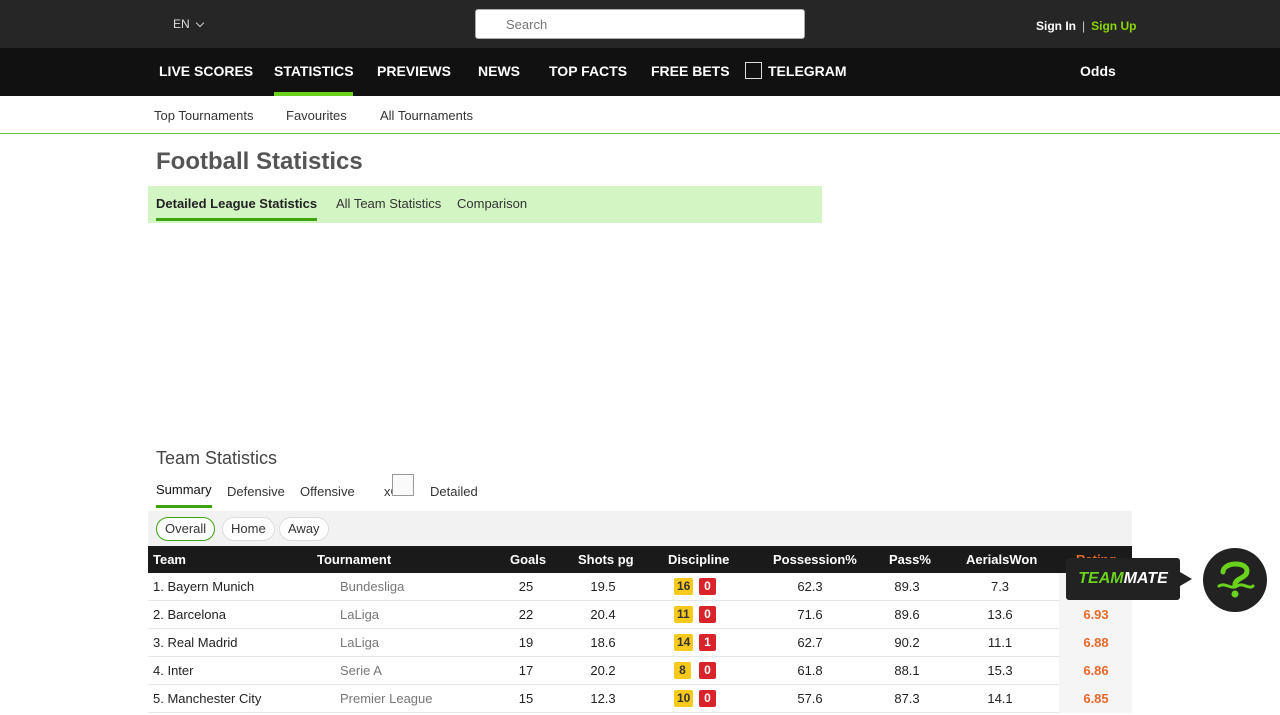 The width and height of the screenshot is (1280, 715). I want to click on nav-telegram: TELEGRAM, so click(796, 72).